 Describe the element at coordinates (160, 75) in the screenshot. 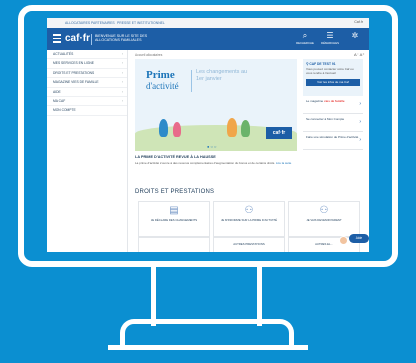

I see `hero-title-prime: Prime` at that location.